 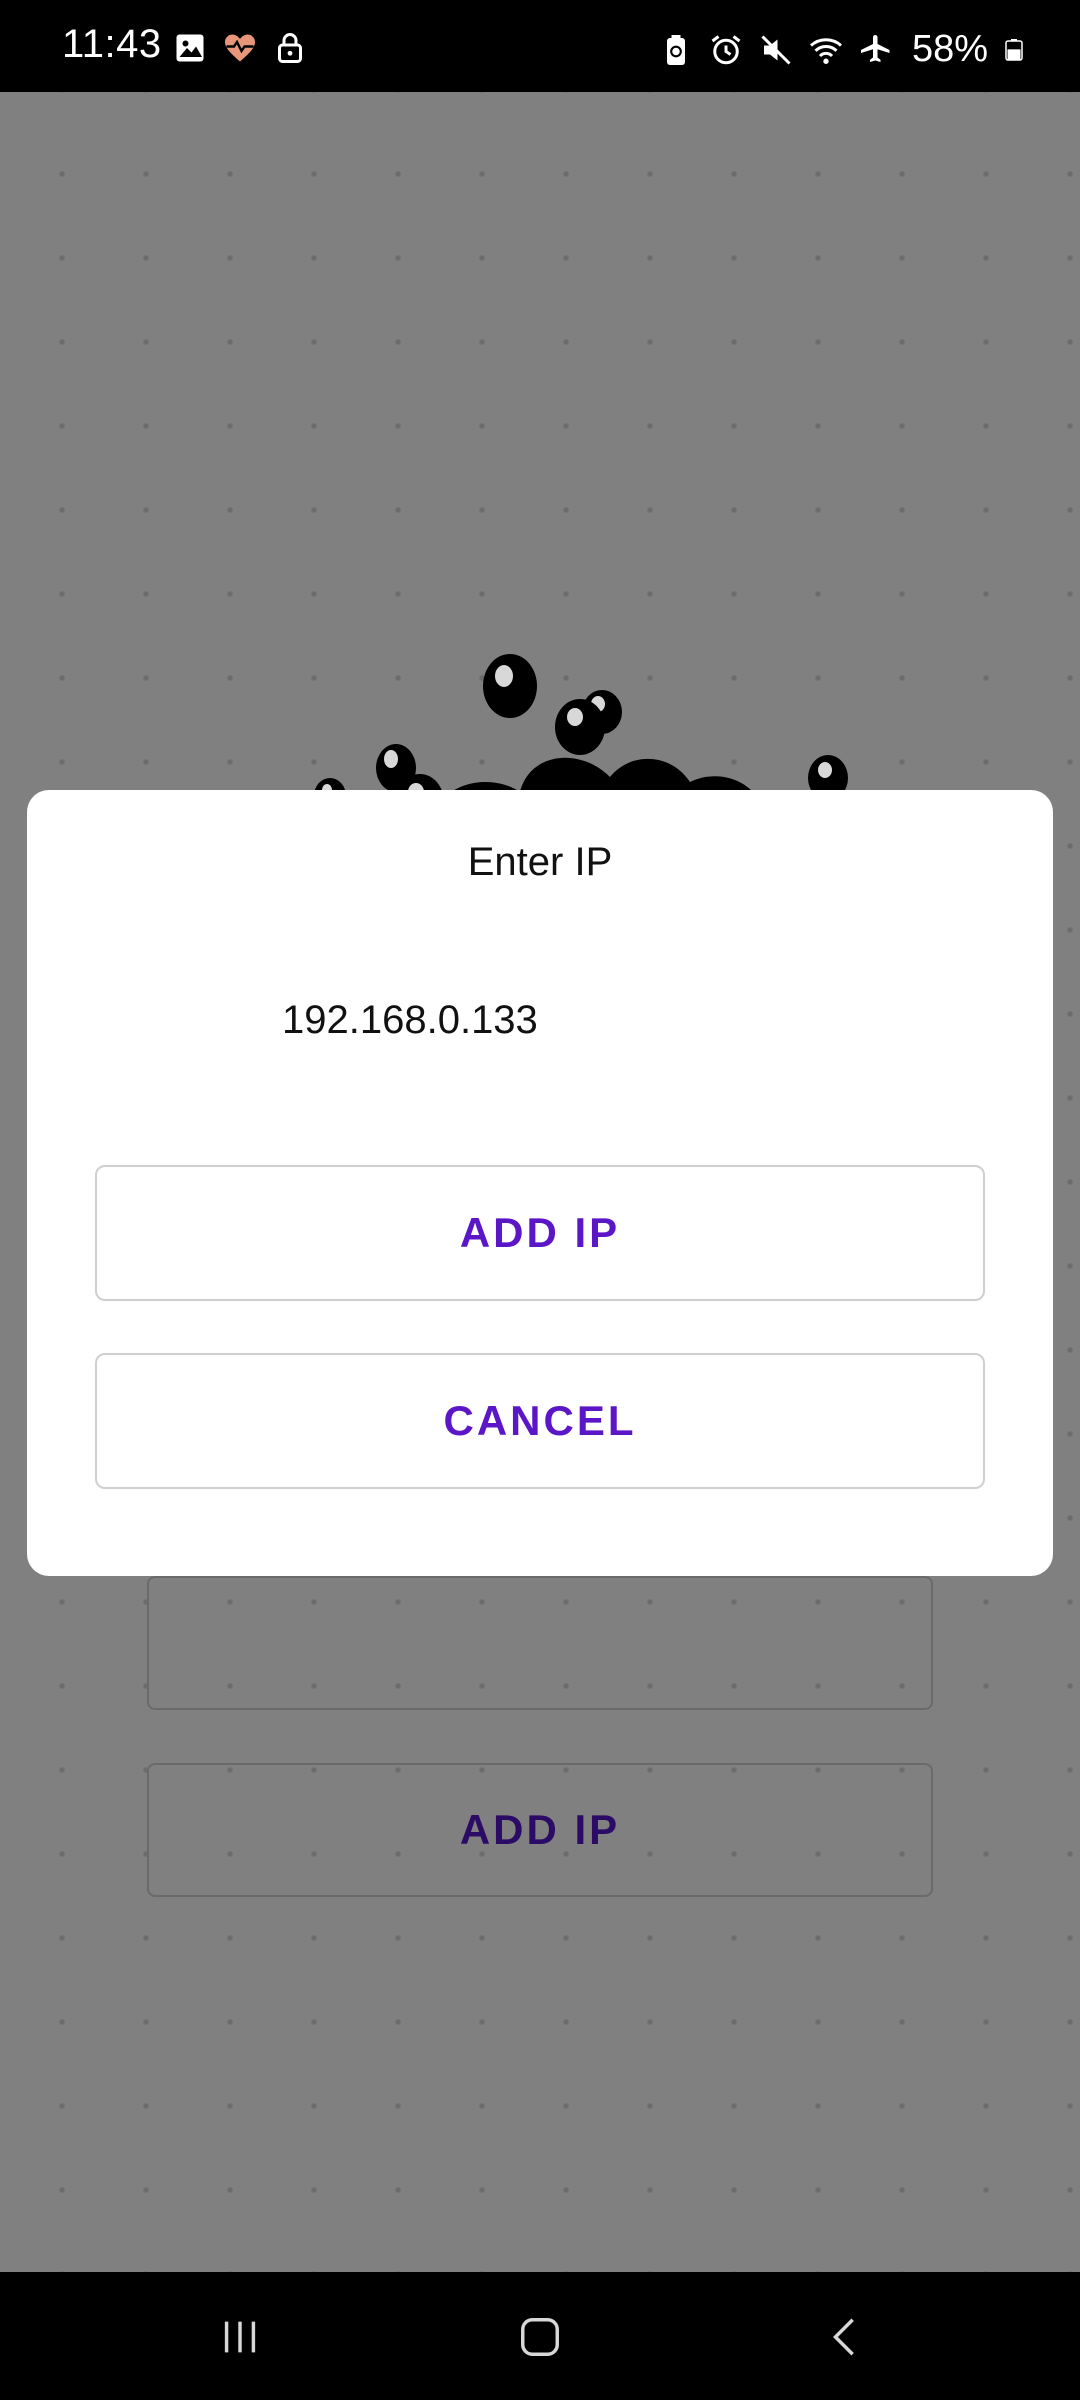 I want to click on lock-icon, so click(x=290, y=48).